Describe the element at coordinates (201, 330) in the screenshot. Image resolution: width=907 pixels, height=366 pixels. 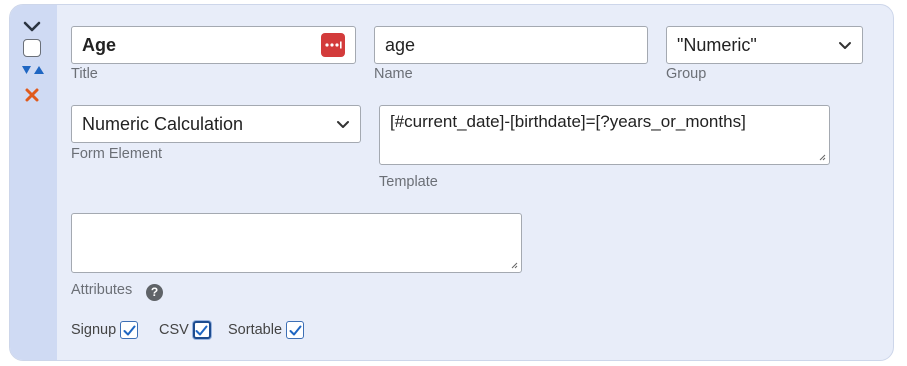
I see `csv-checkbox` at that location.